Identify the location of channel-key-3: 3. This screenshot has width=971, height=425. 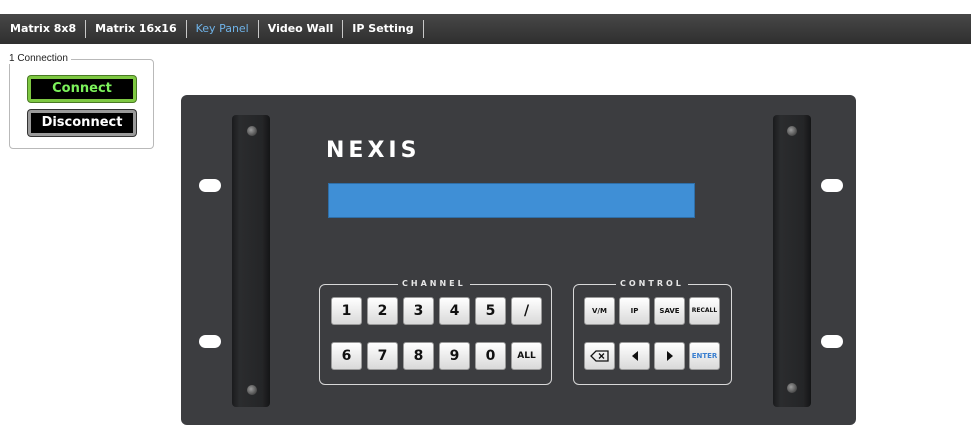
(418, 311).